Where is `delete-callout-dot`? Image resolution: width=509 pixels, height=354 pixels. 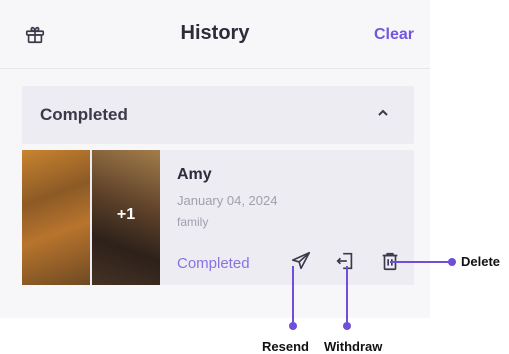 delete-callout-dot is located at coordinates (452, 262).